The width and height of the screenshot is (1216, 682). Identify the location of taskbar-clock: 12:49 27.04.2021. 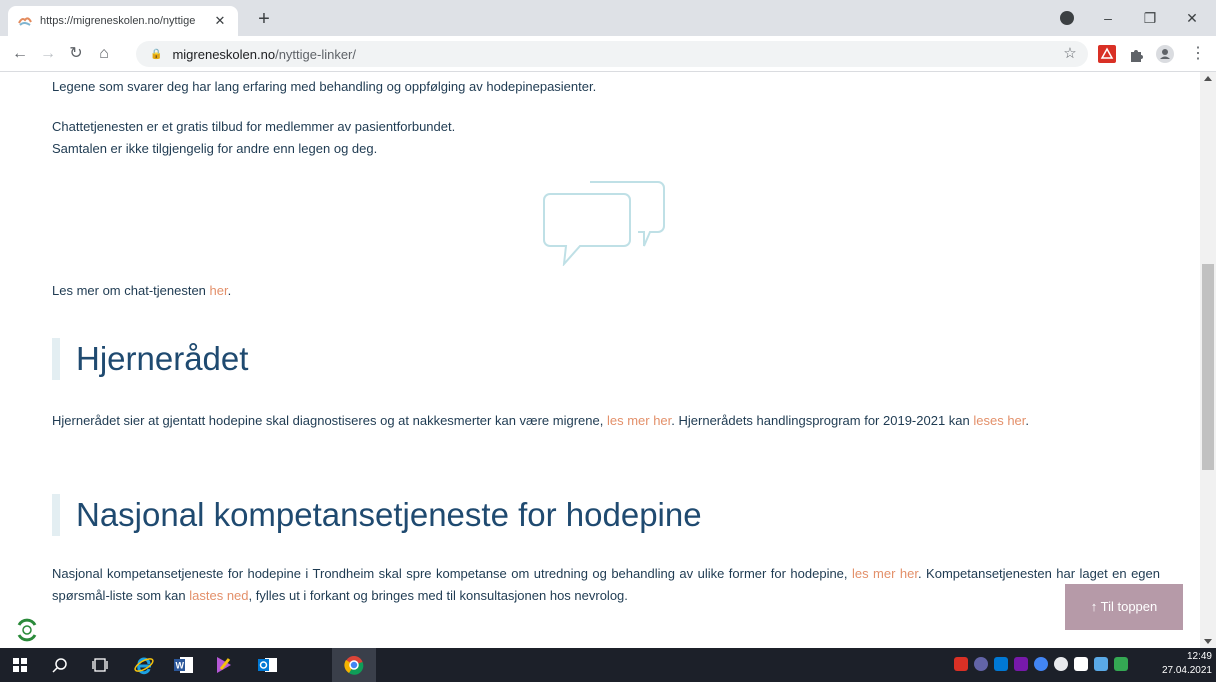
(1181, 664).